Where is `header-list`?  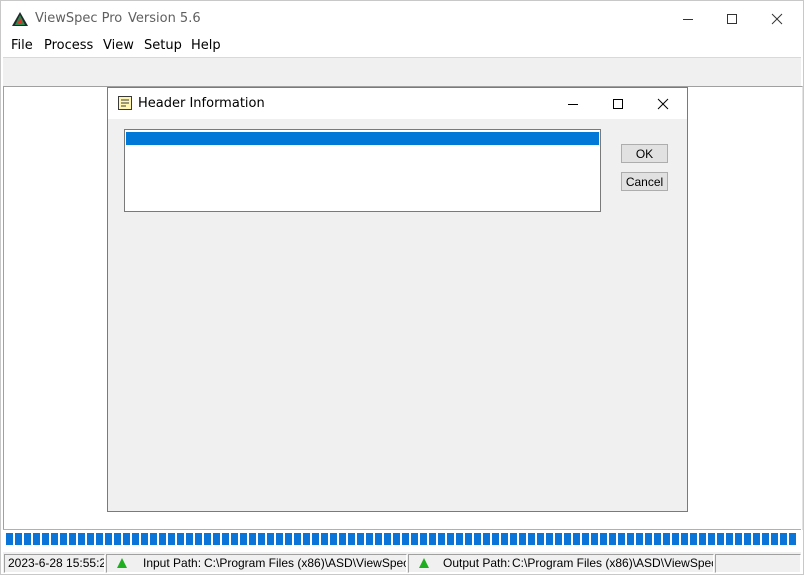 header-list is located at coordinates (362, 170).